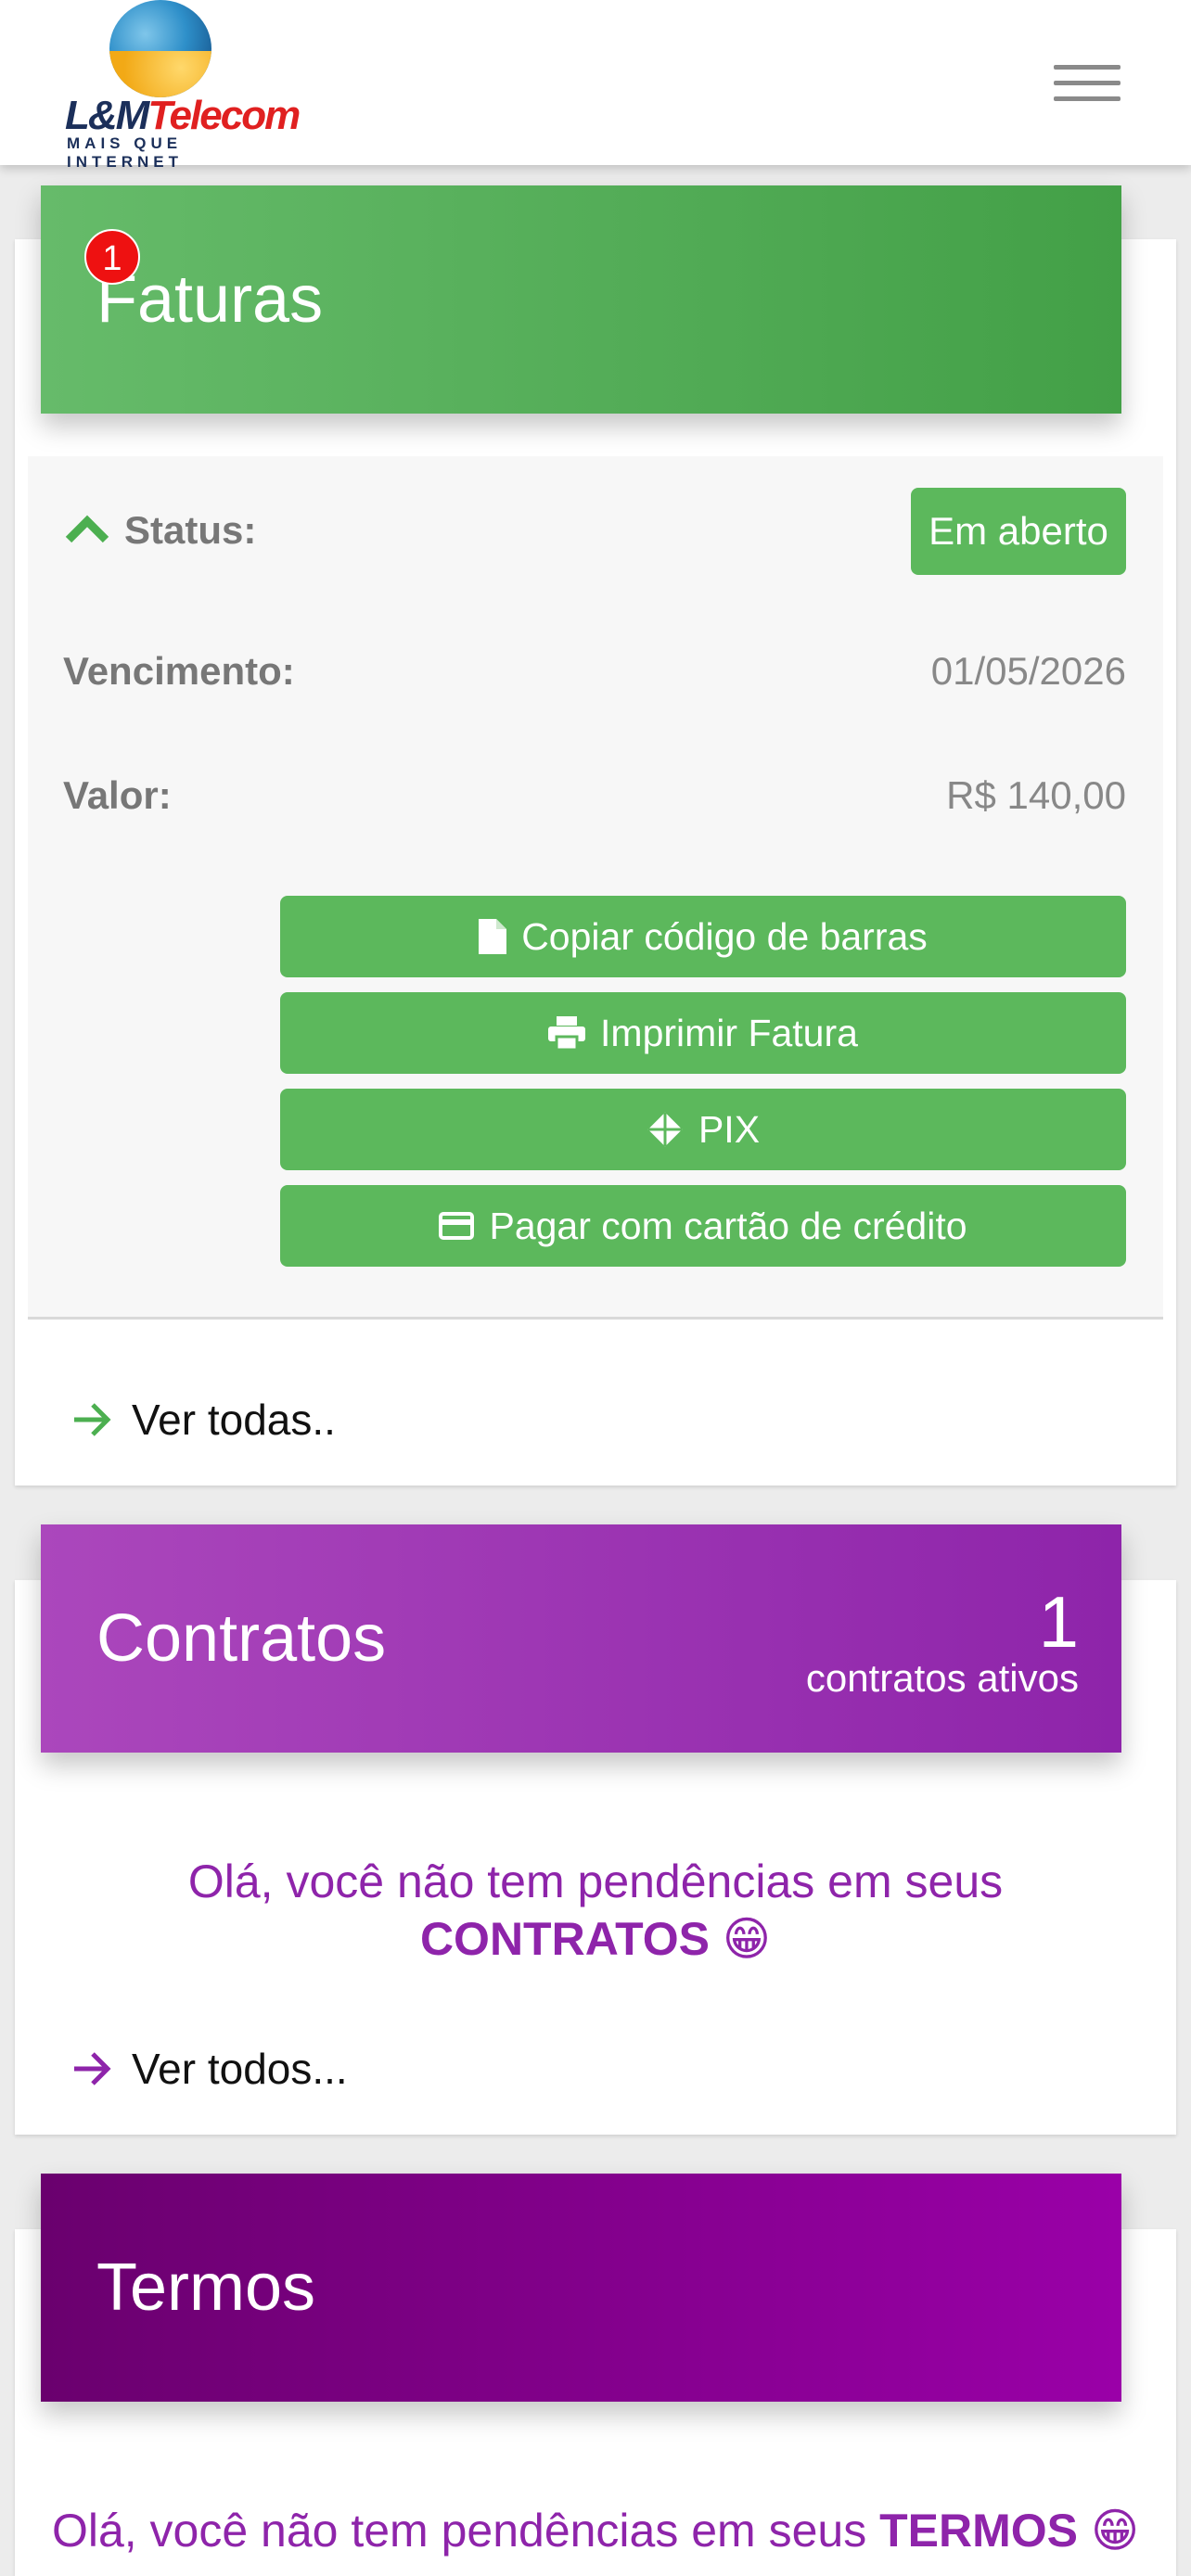  Describe the element at coordinates (87, 528) in the screenshot. I see `chevron-up-icon` at that location.